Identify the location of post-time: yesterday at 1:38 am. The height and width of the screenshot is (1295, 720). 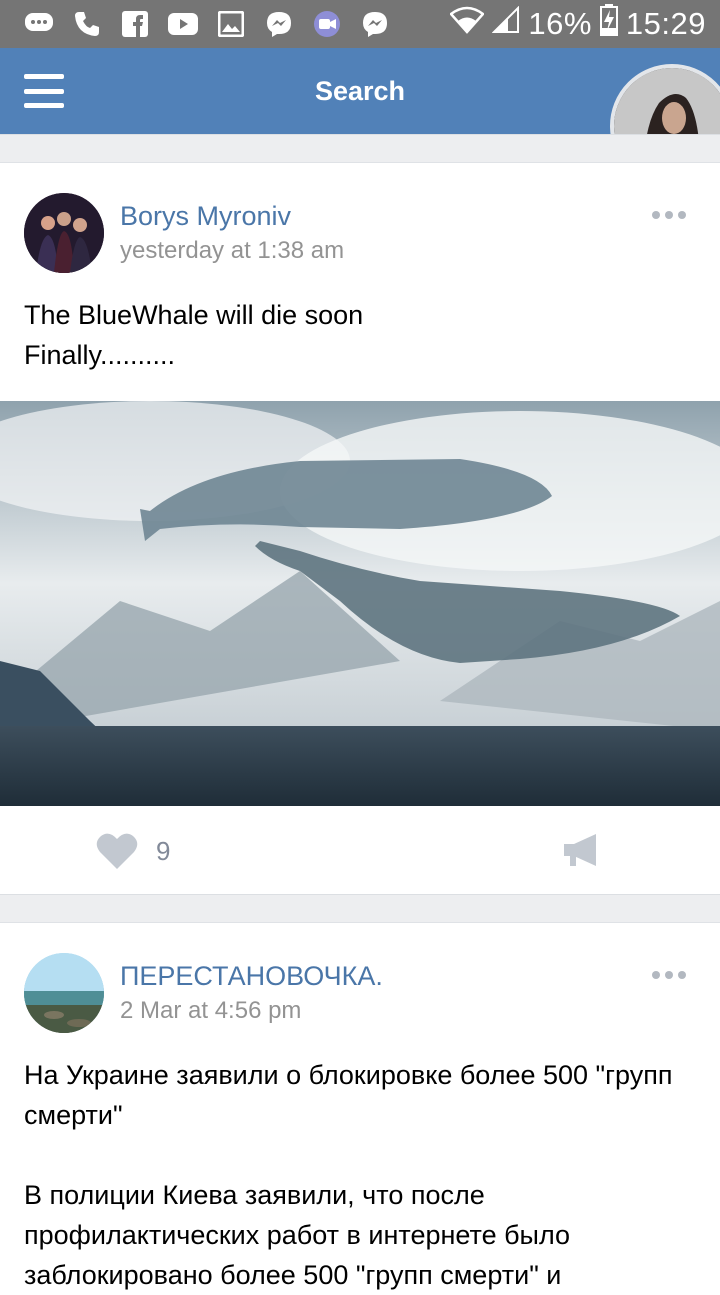
(232, 250).